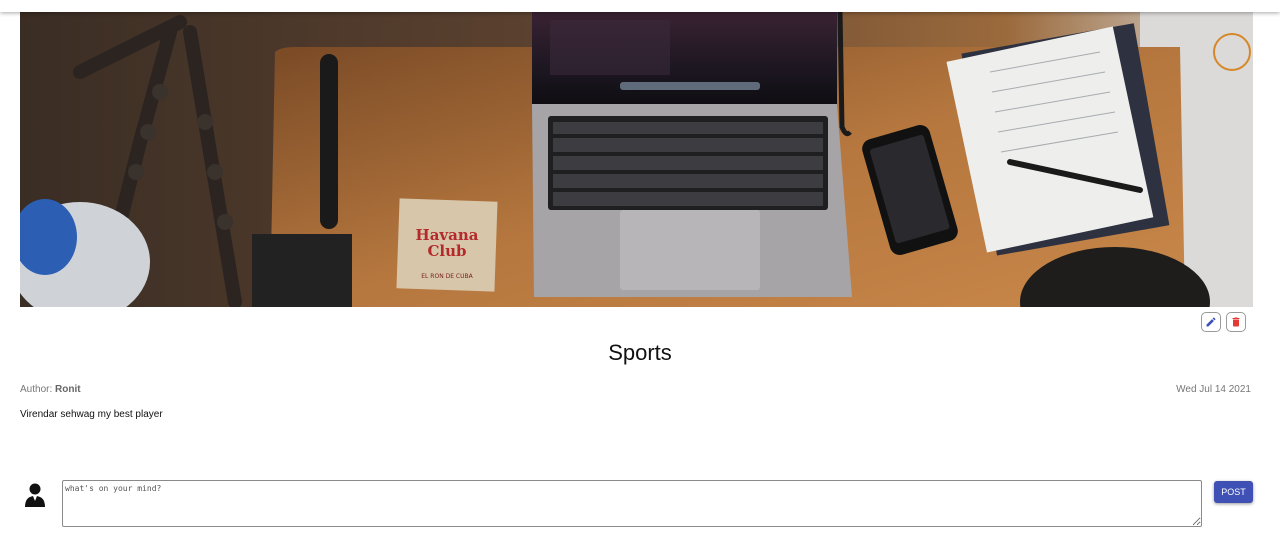  Describe the element at coordinates (447, 276) in the screenshot. I see `coaster-subtext: EL RON DE CUBA` at that location.